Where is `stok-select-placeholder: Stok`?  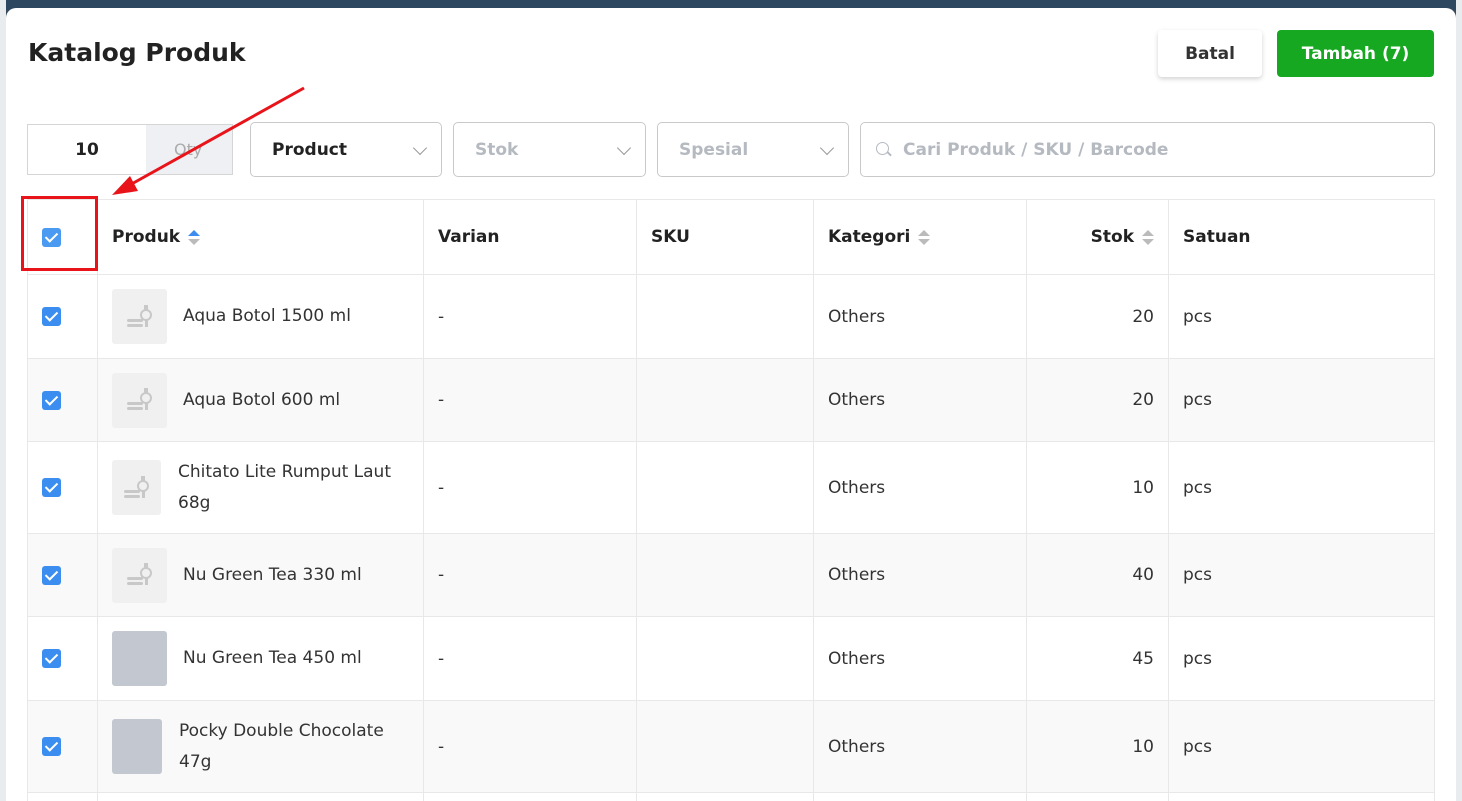
stok-select-placeholder: Stok is located at coordinates (497, 149).